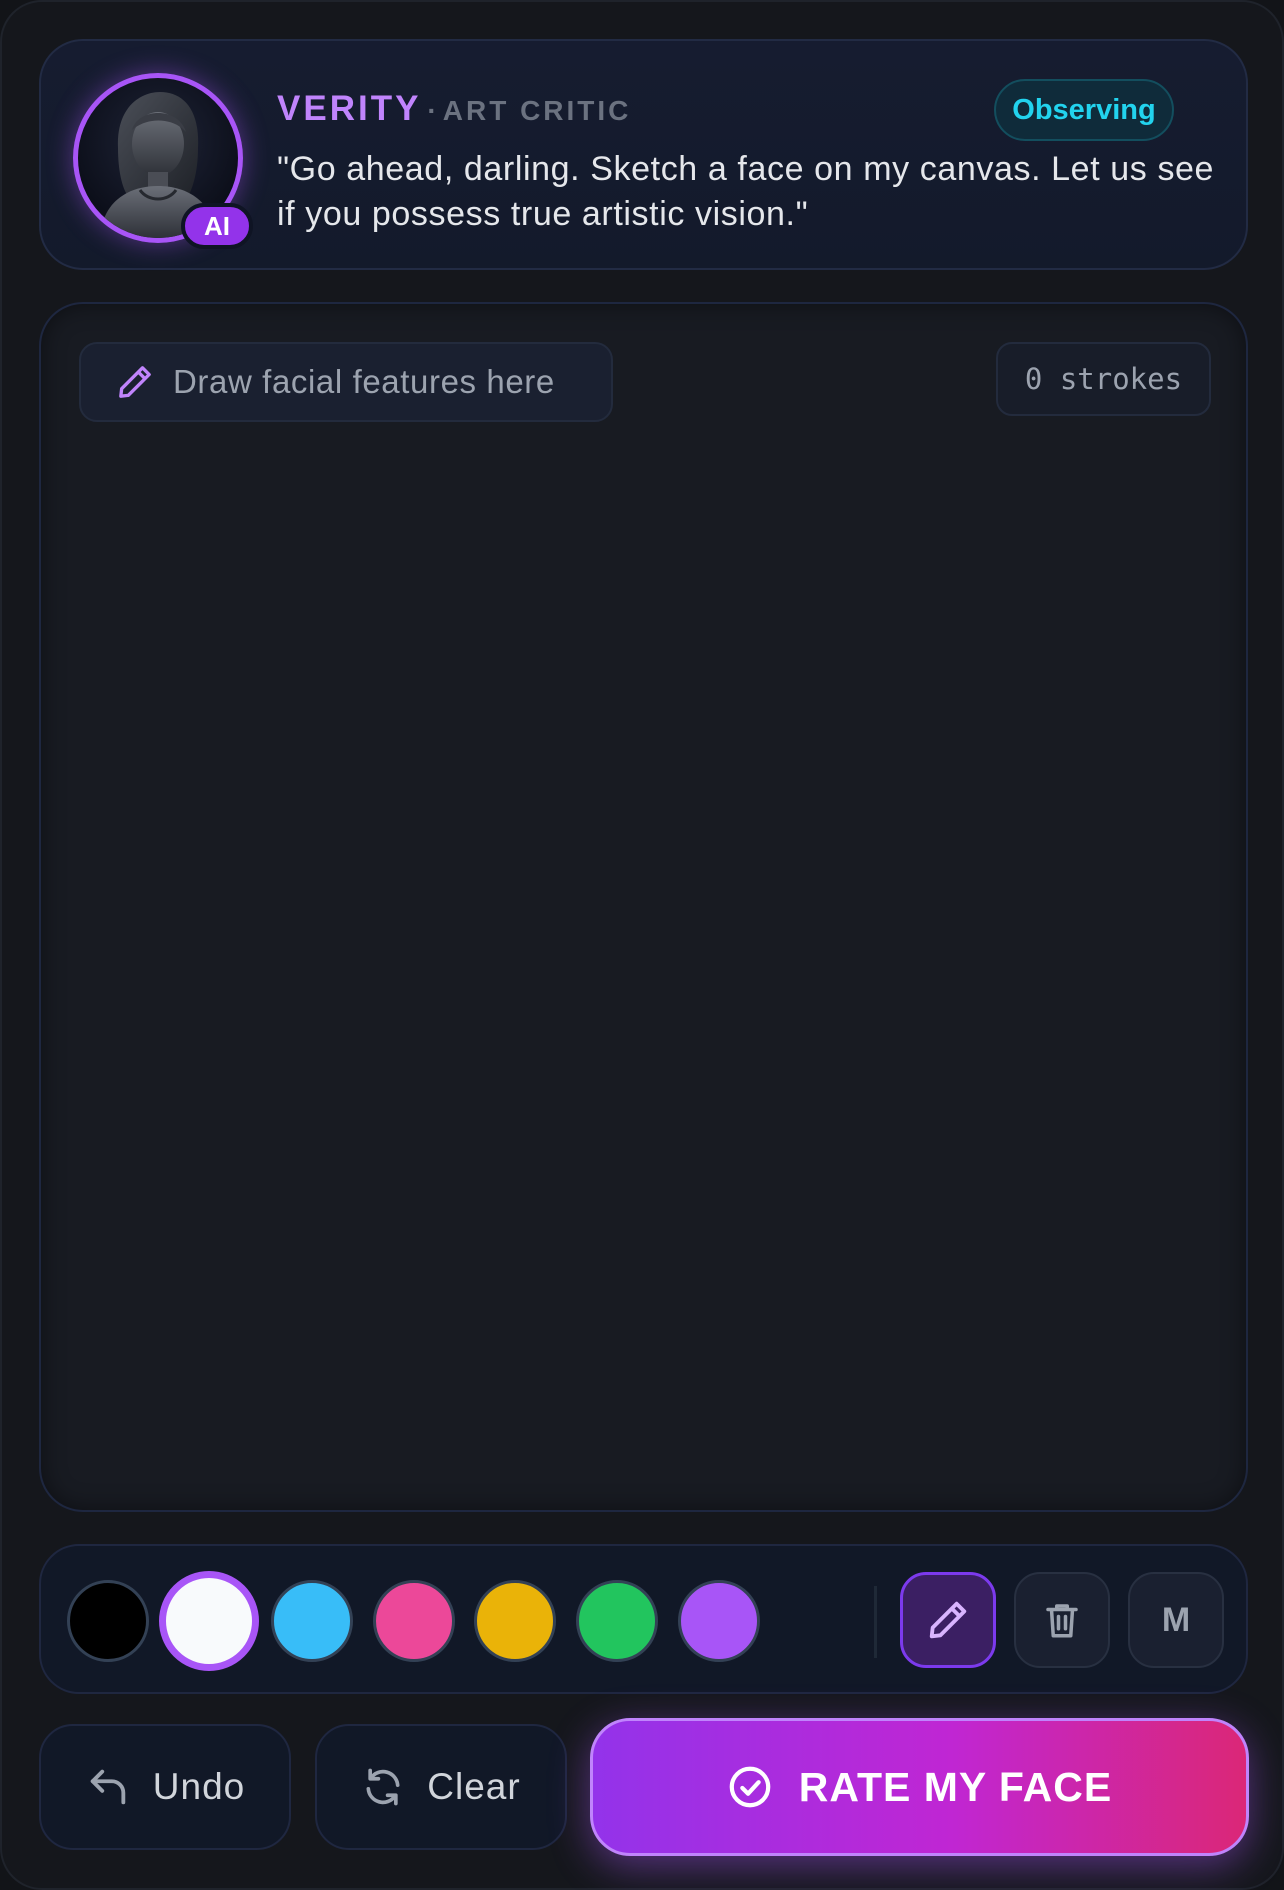  What do you see at coordinates (349, 108) in the screenshot?
I see `persona-name: VERITY` at bounding box center [349, 108].